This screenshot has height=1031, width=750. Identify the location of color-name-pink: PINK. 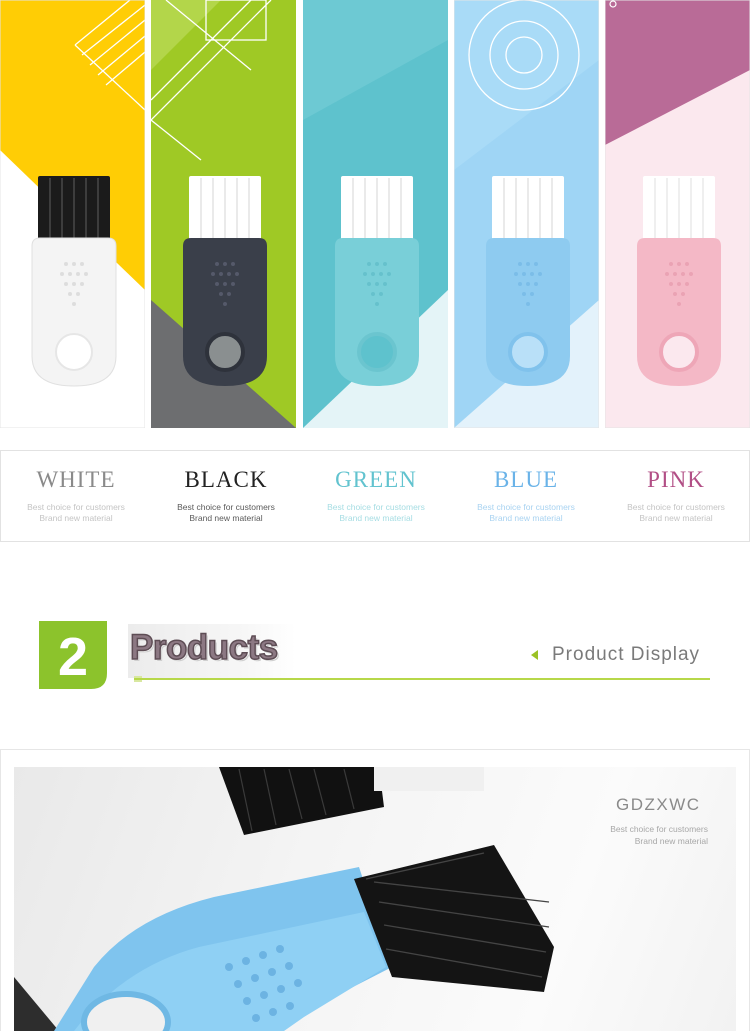
(676, 479).